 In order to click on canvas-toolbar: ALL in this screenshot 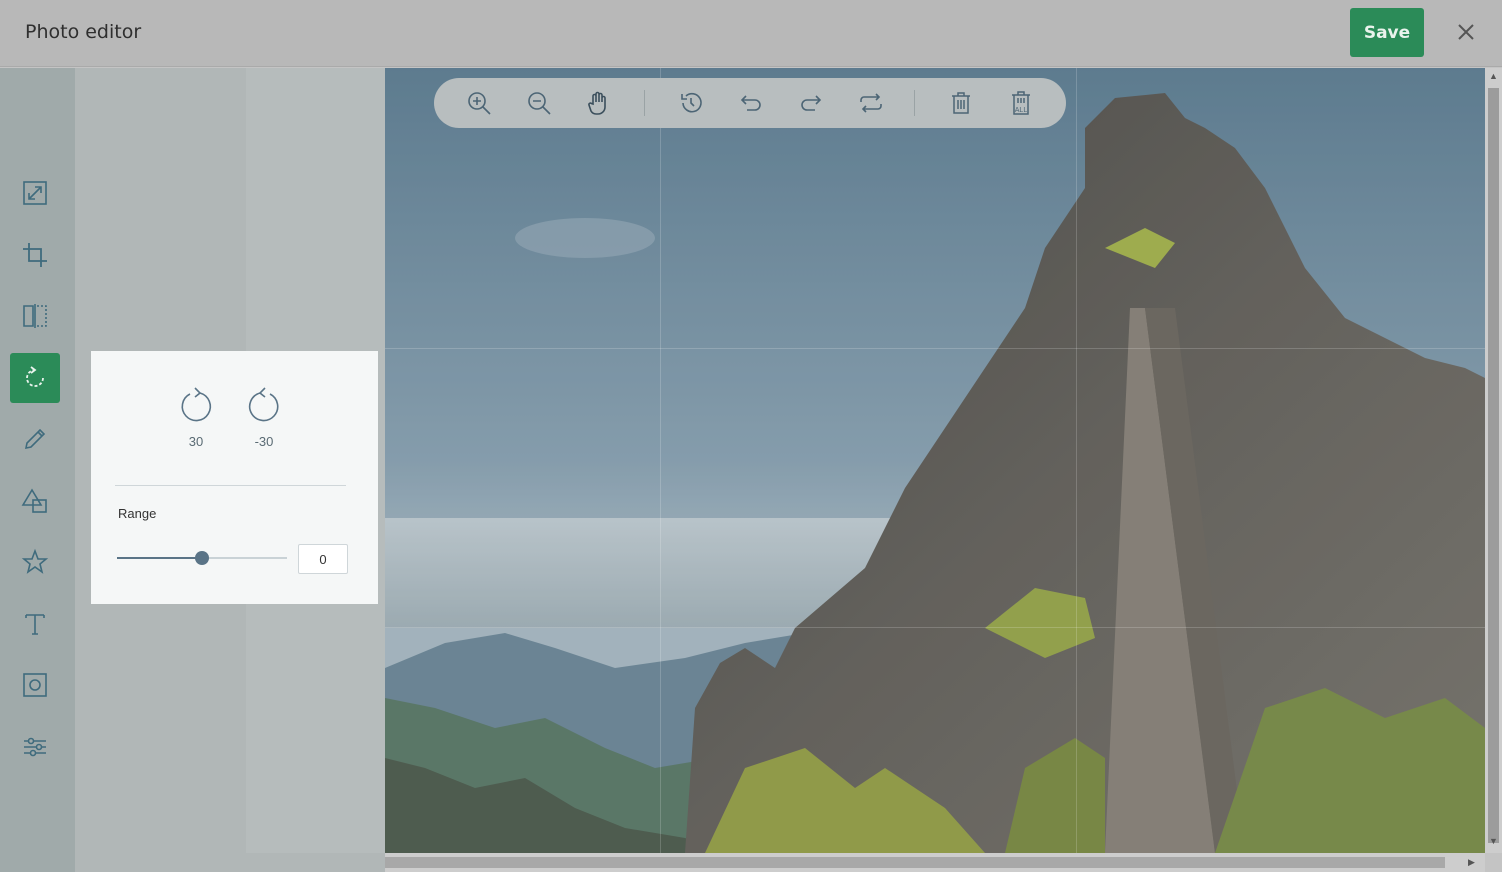, I will do `click(750, 103)`.